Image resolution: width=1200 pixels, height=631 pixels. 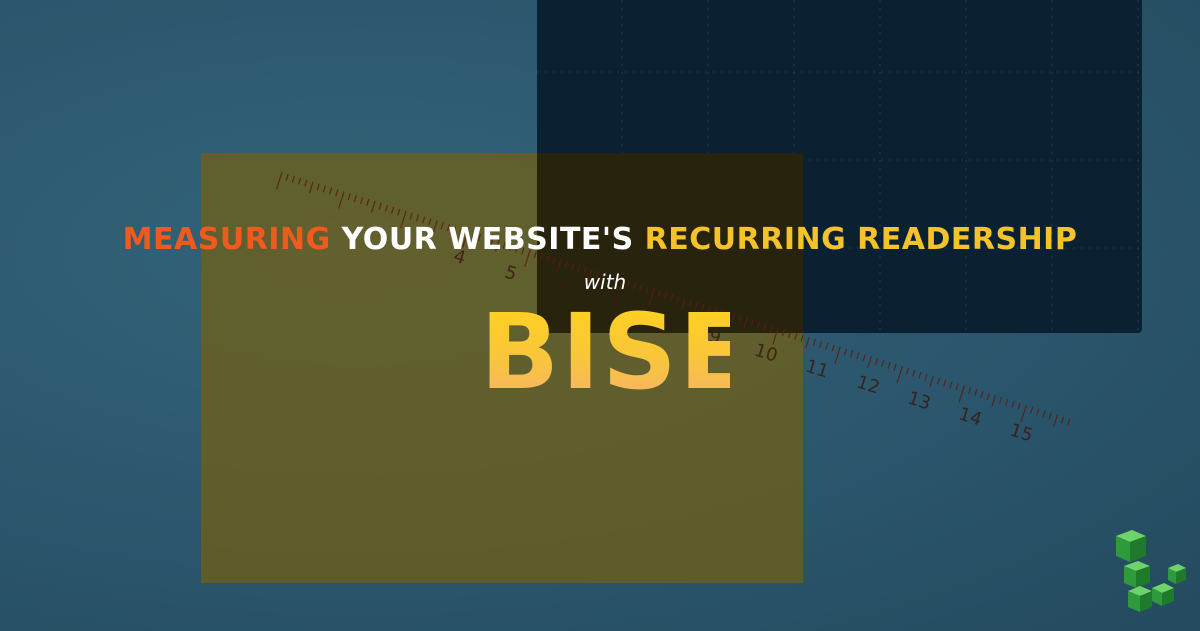 I want to click on headline-part-measuring: MEASURING, so click(x=226, y=239).